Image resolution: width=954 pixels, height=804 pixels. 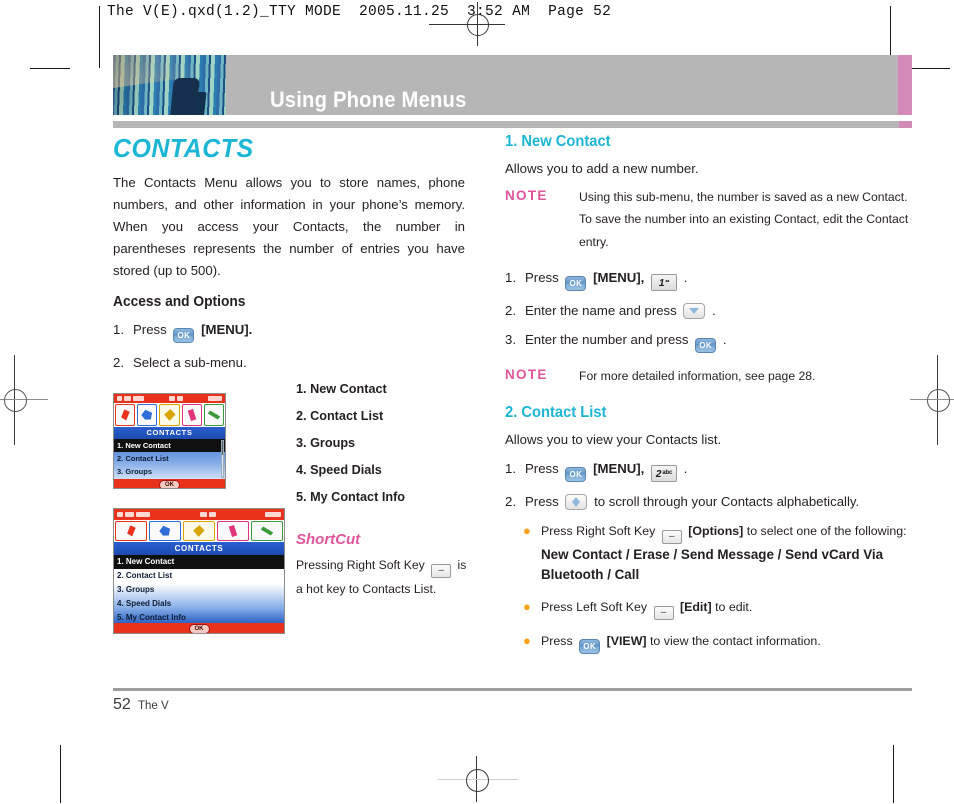 What do you see at coordinates (169, 415) in the screenshot?
I see `phone-icon-row` at bounding box center [169, 415].